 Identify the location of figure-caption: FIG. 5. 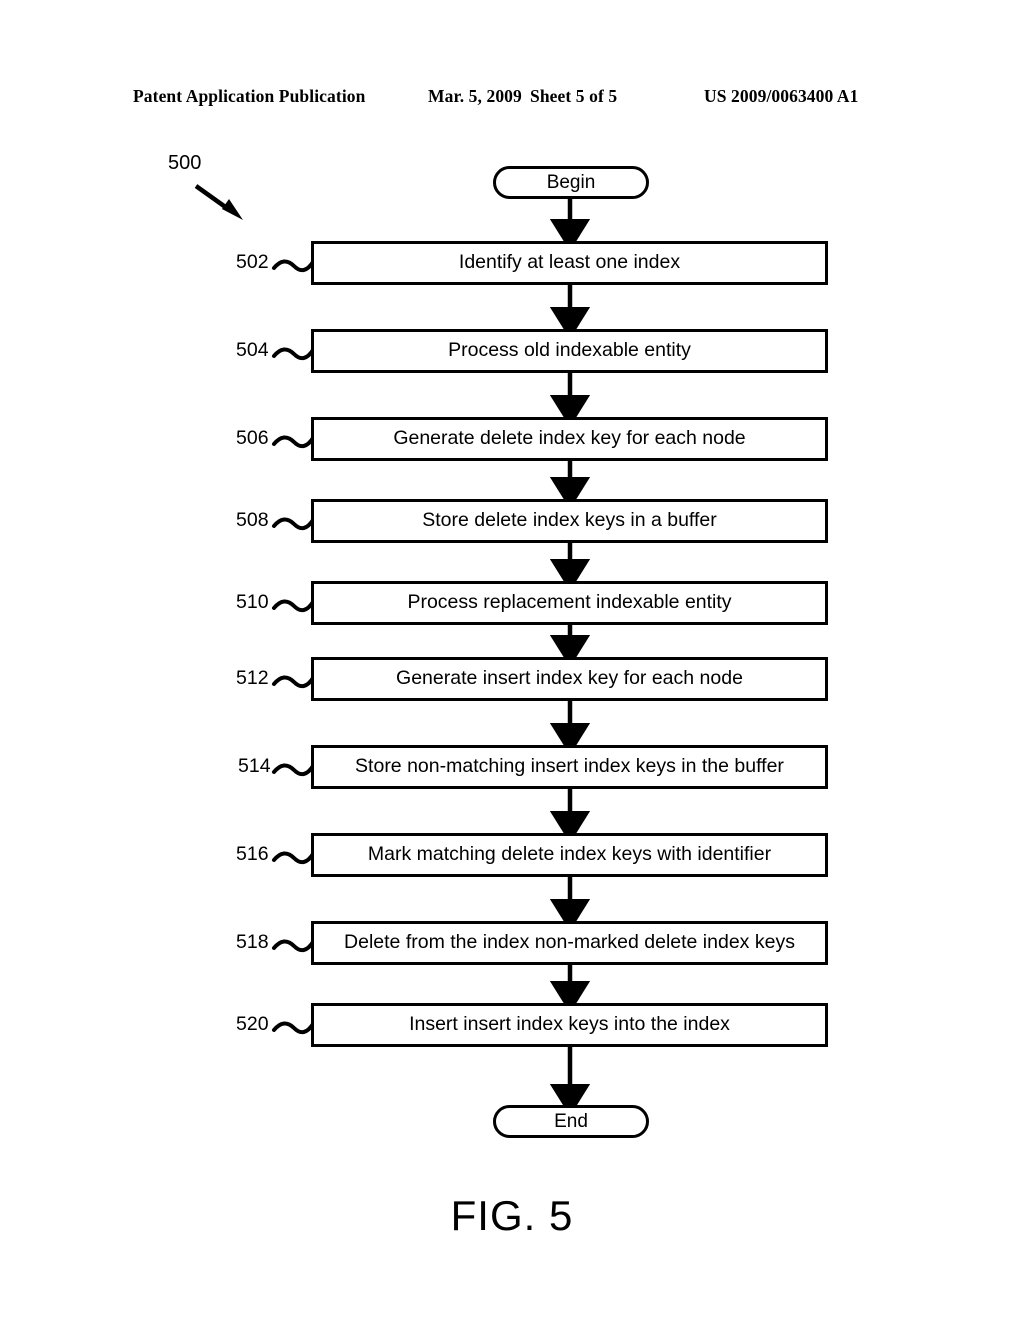
(512, 1215).